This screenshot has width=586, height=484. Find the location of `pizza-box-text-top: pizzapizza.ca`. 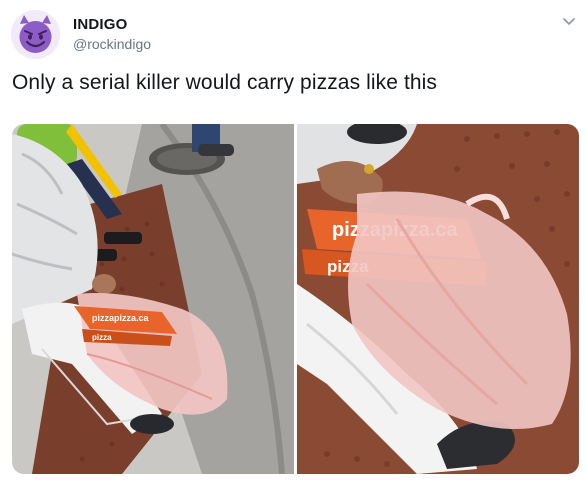

pizza-box-text-top: pizzapizza.ca is located at coordinates (121, 318).